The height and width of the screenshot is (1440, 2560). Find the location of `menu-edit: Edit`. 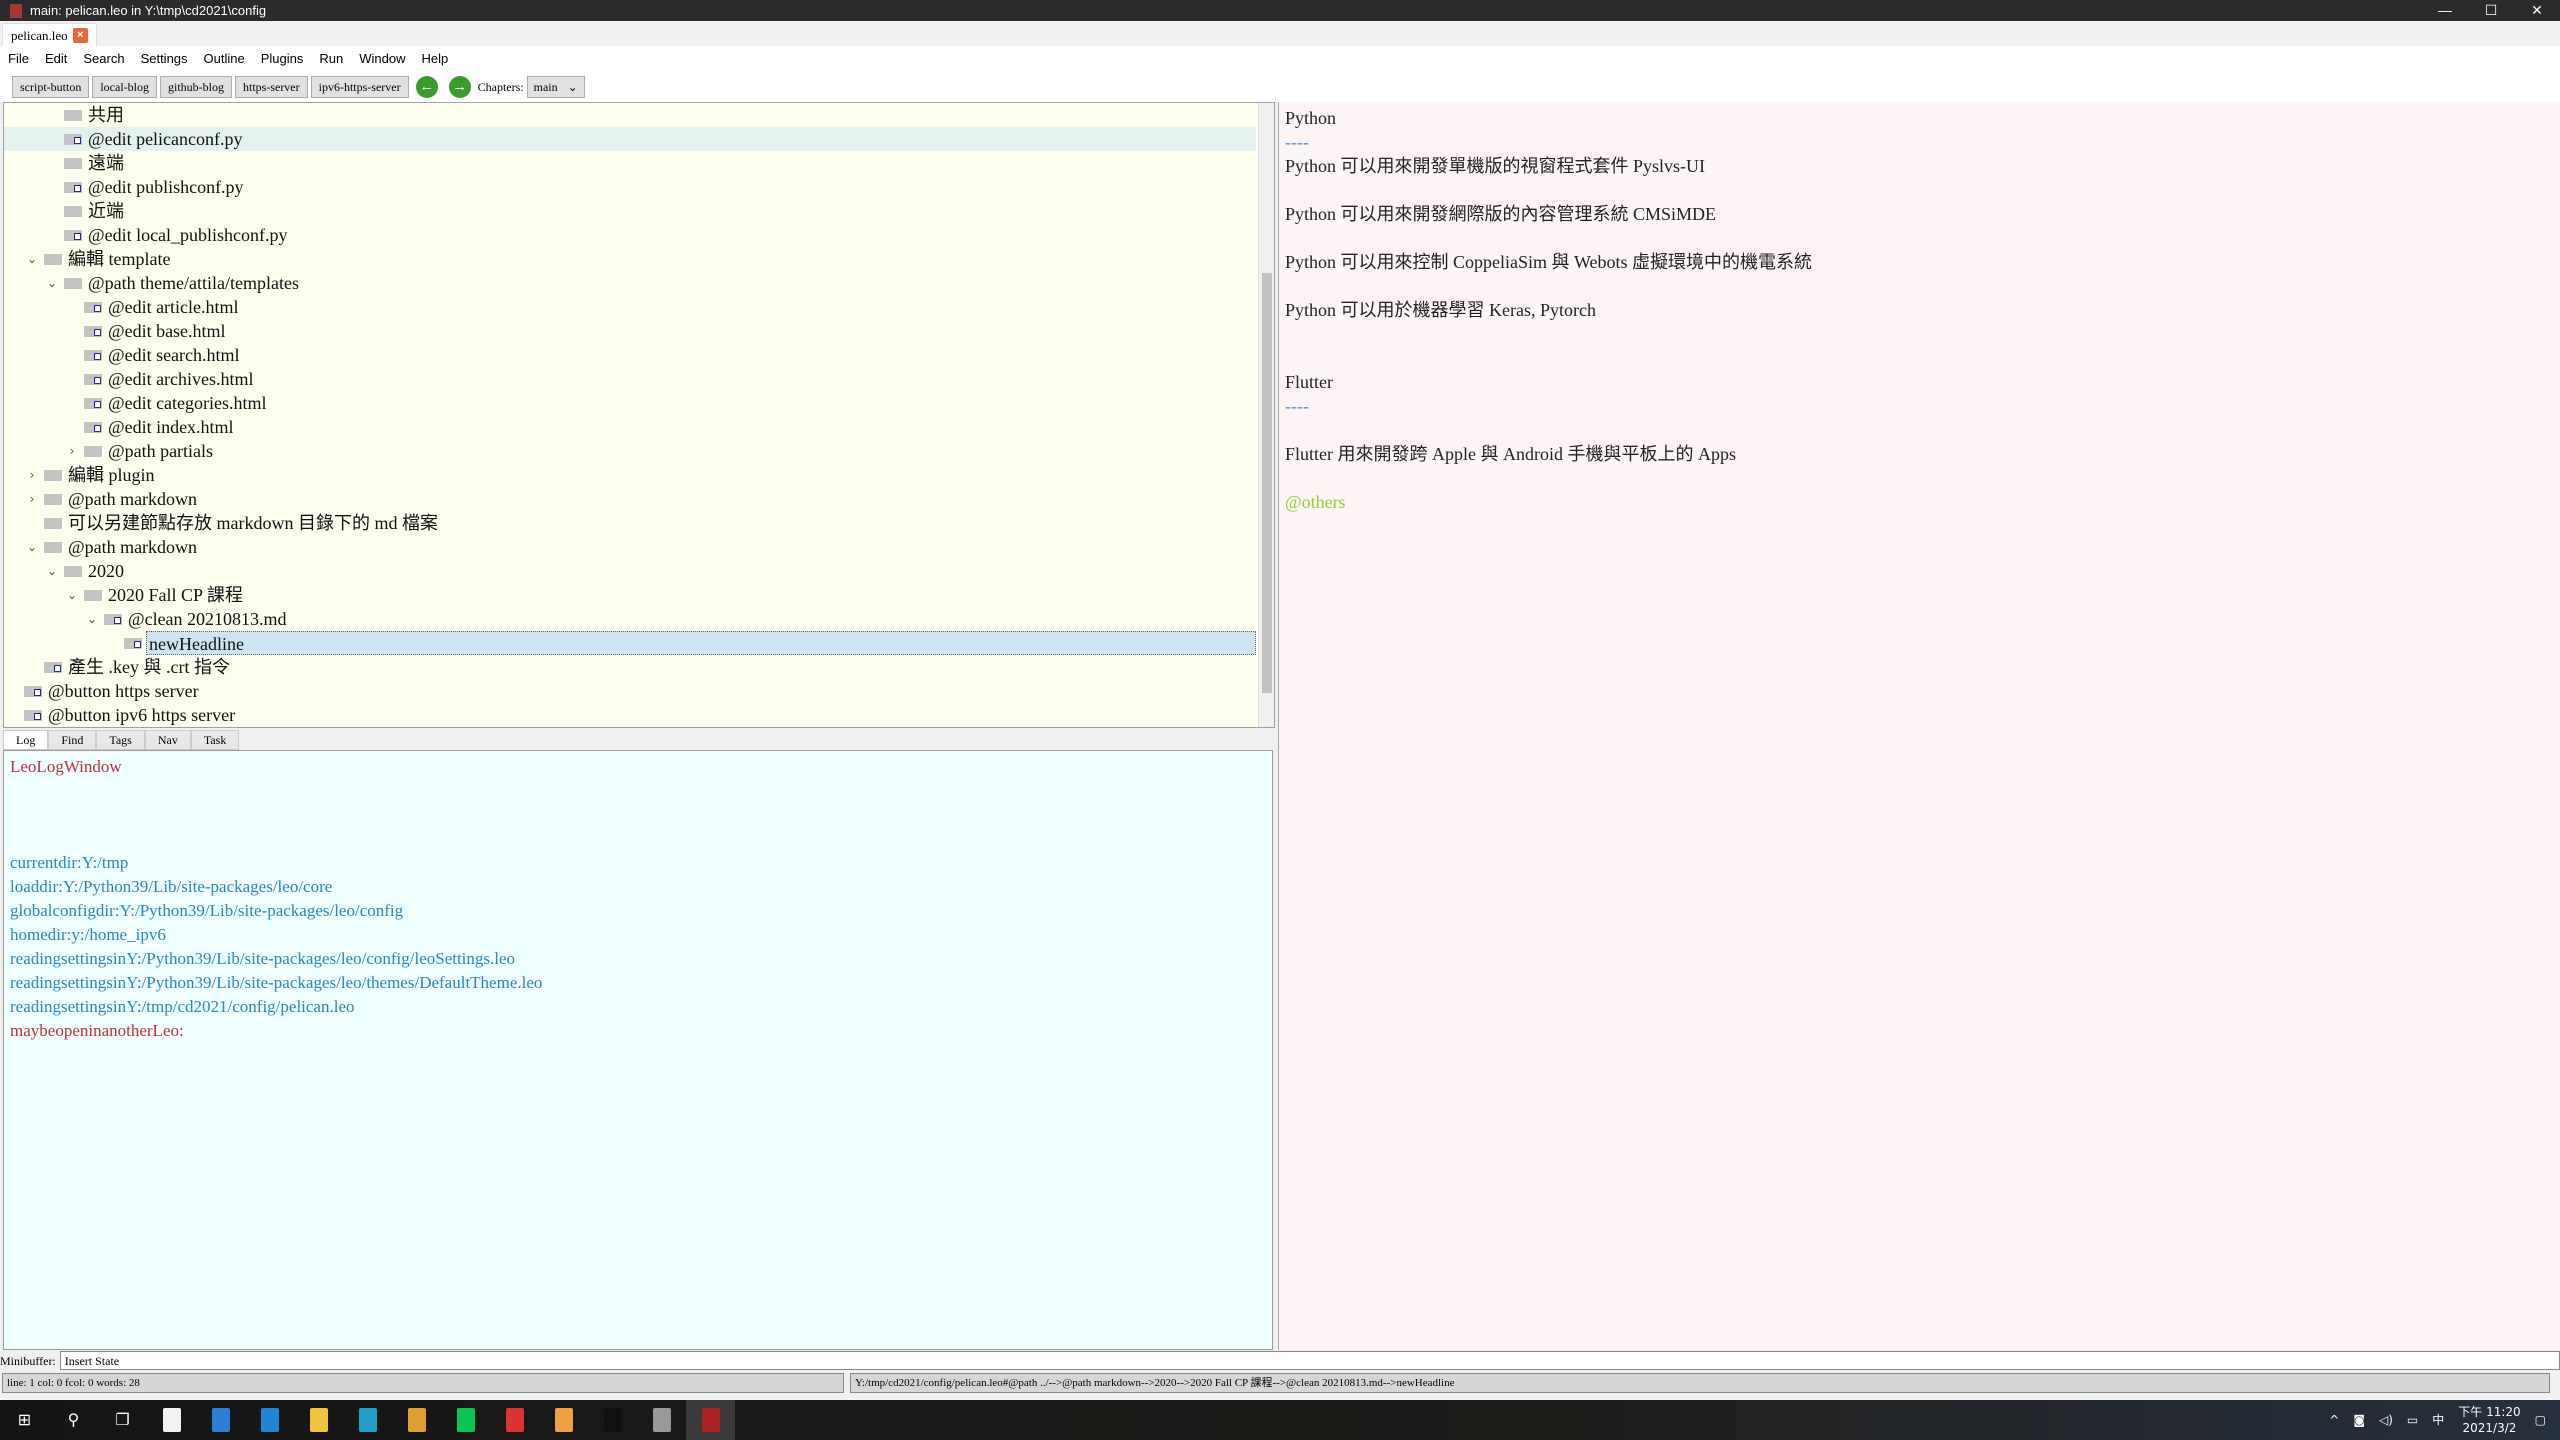

menu-edit: Edit is located at coordinates (56, 58).